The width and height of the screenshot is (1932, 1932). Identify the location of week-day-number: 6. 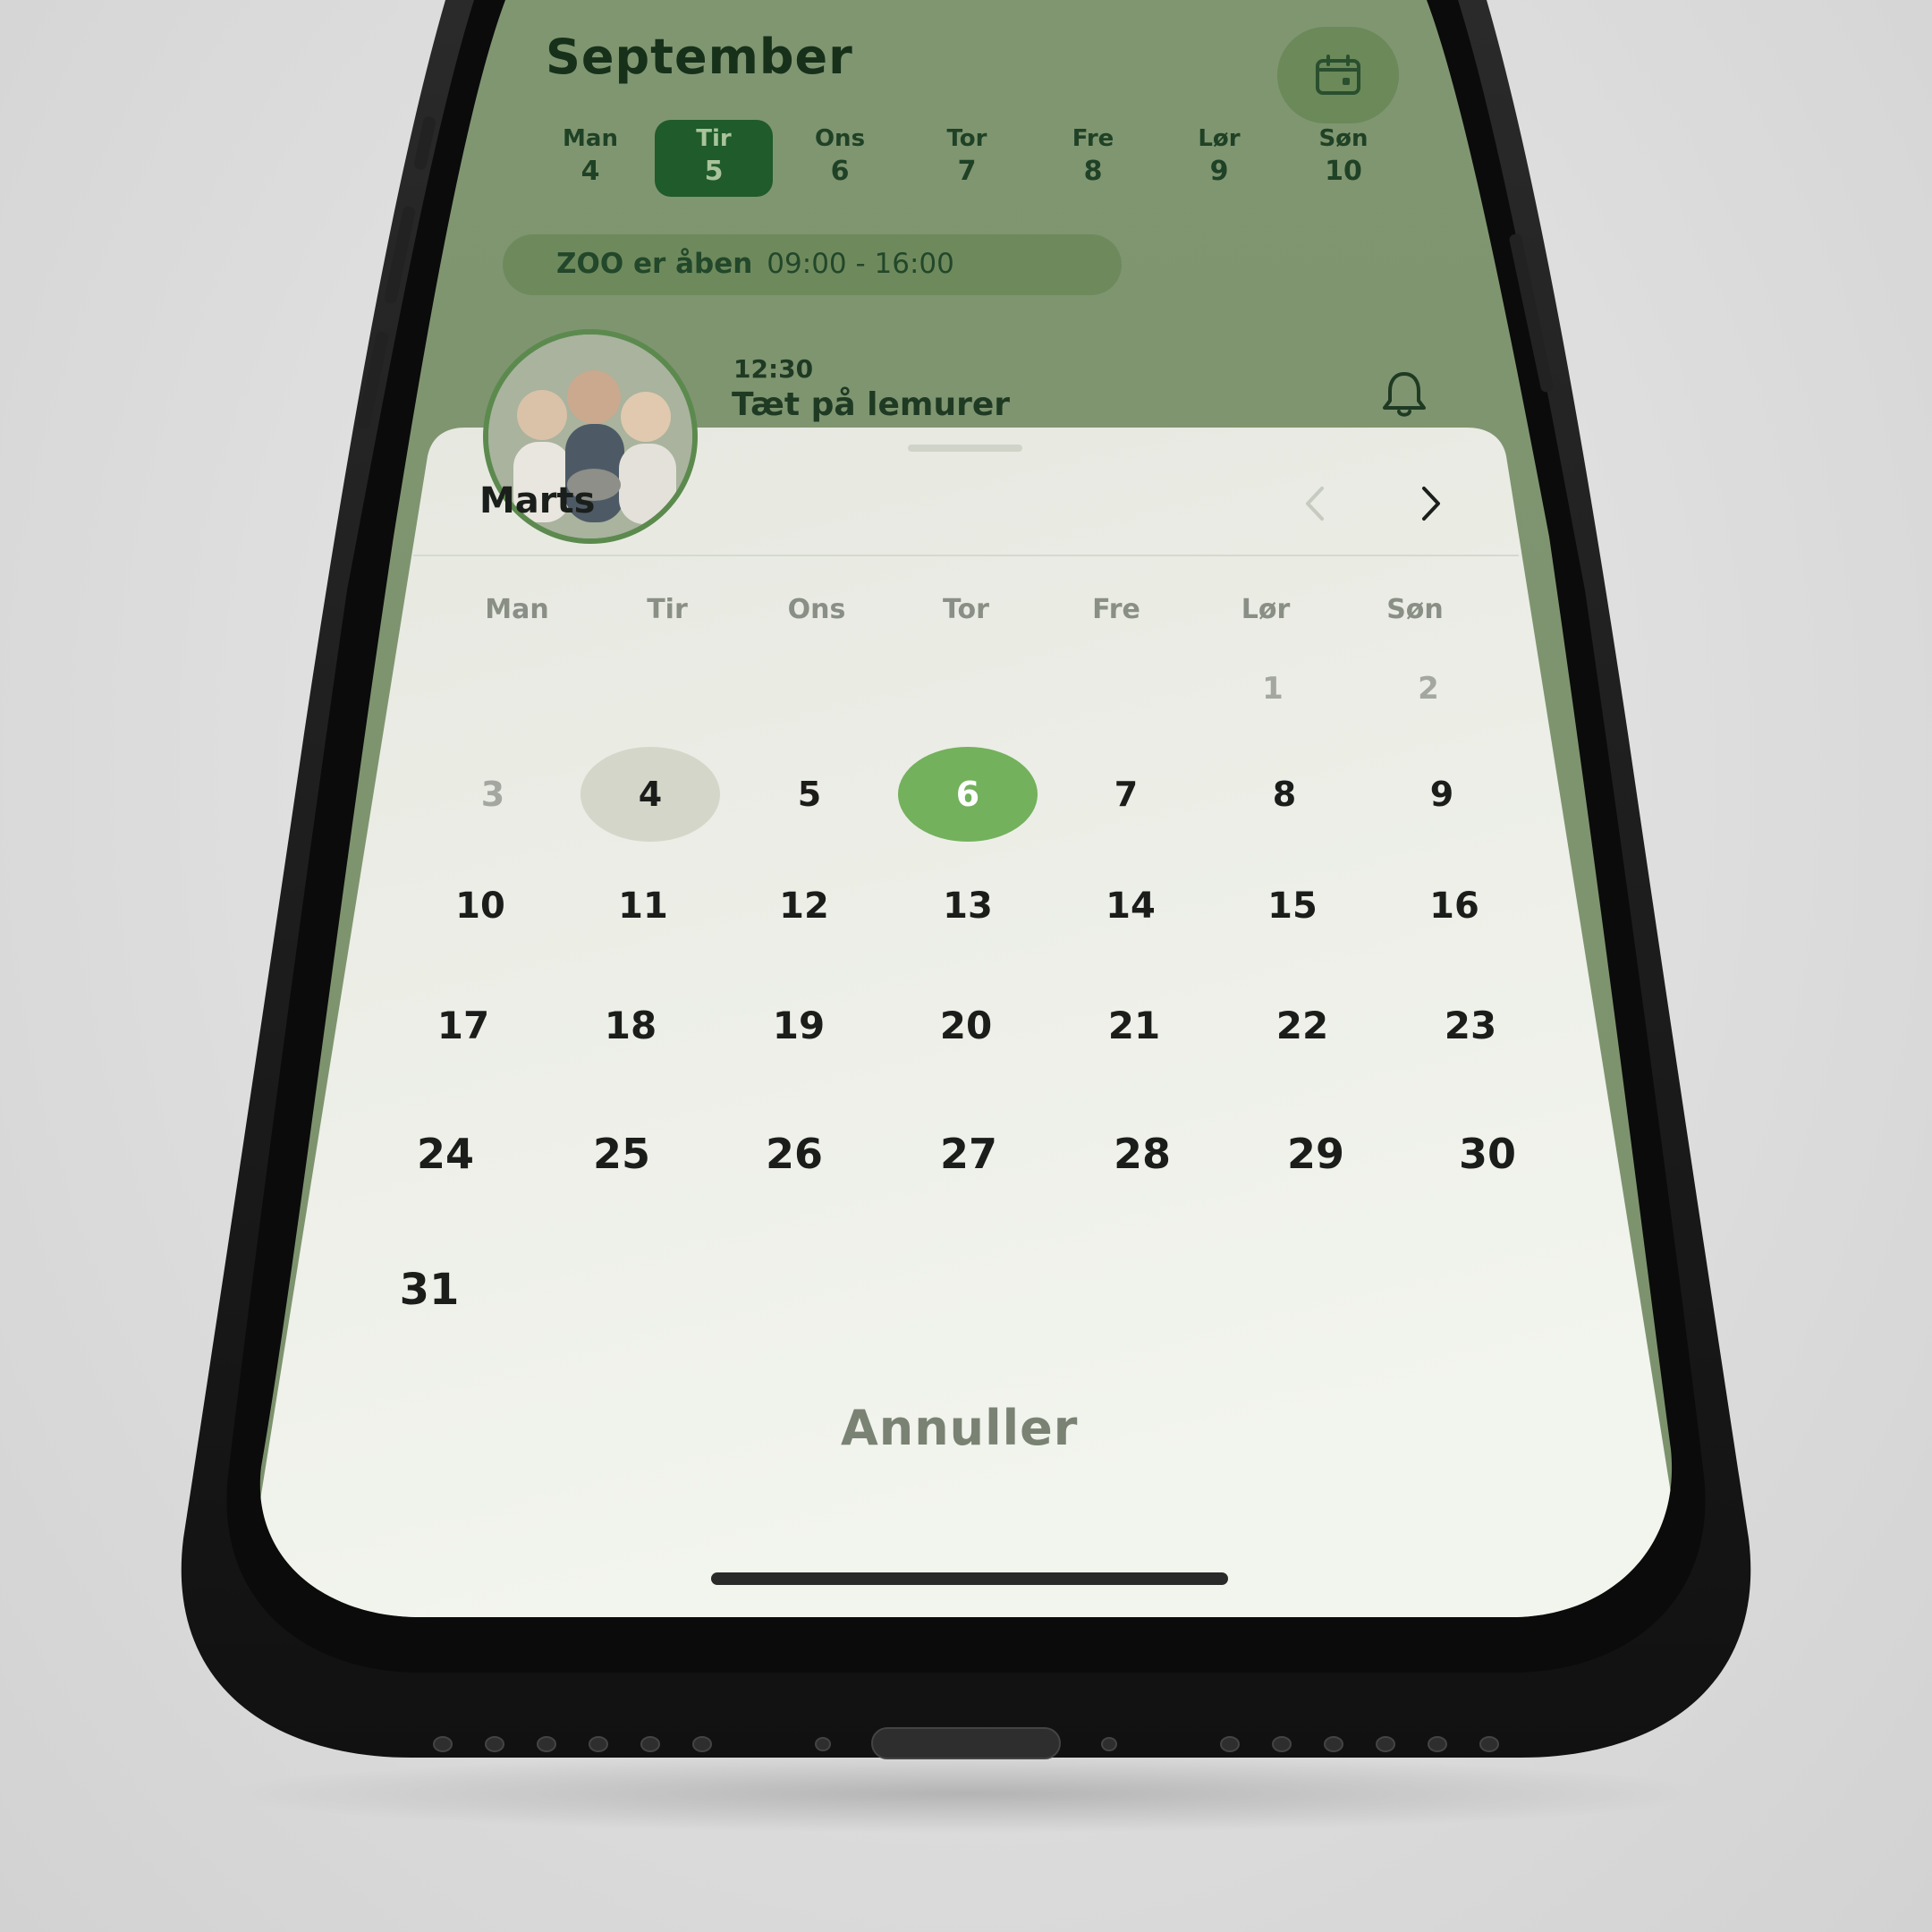
(840, 171).